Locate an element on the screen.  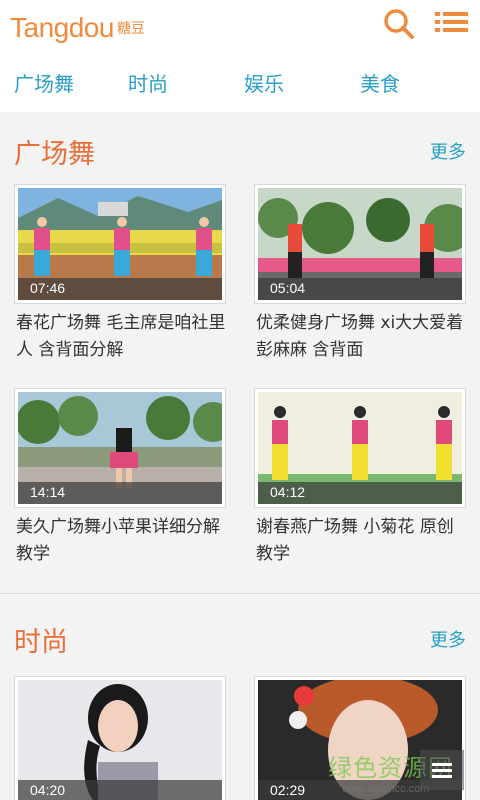
menu-button is located at coordinates (452, 24).